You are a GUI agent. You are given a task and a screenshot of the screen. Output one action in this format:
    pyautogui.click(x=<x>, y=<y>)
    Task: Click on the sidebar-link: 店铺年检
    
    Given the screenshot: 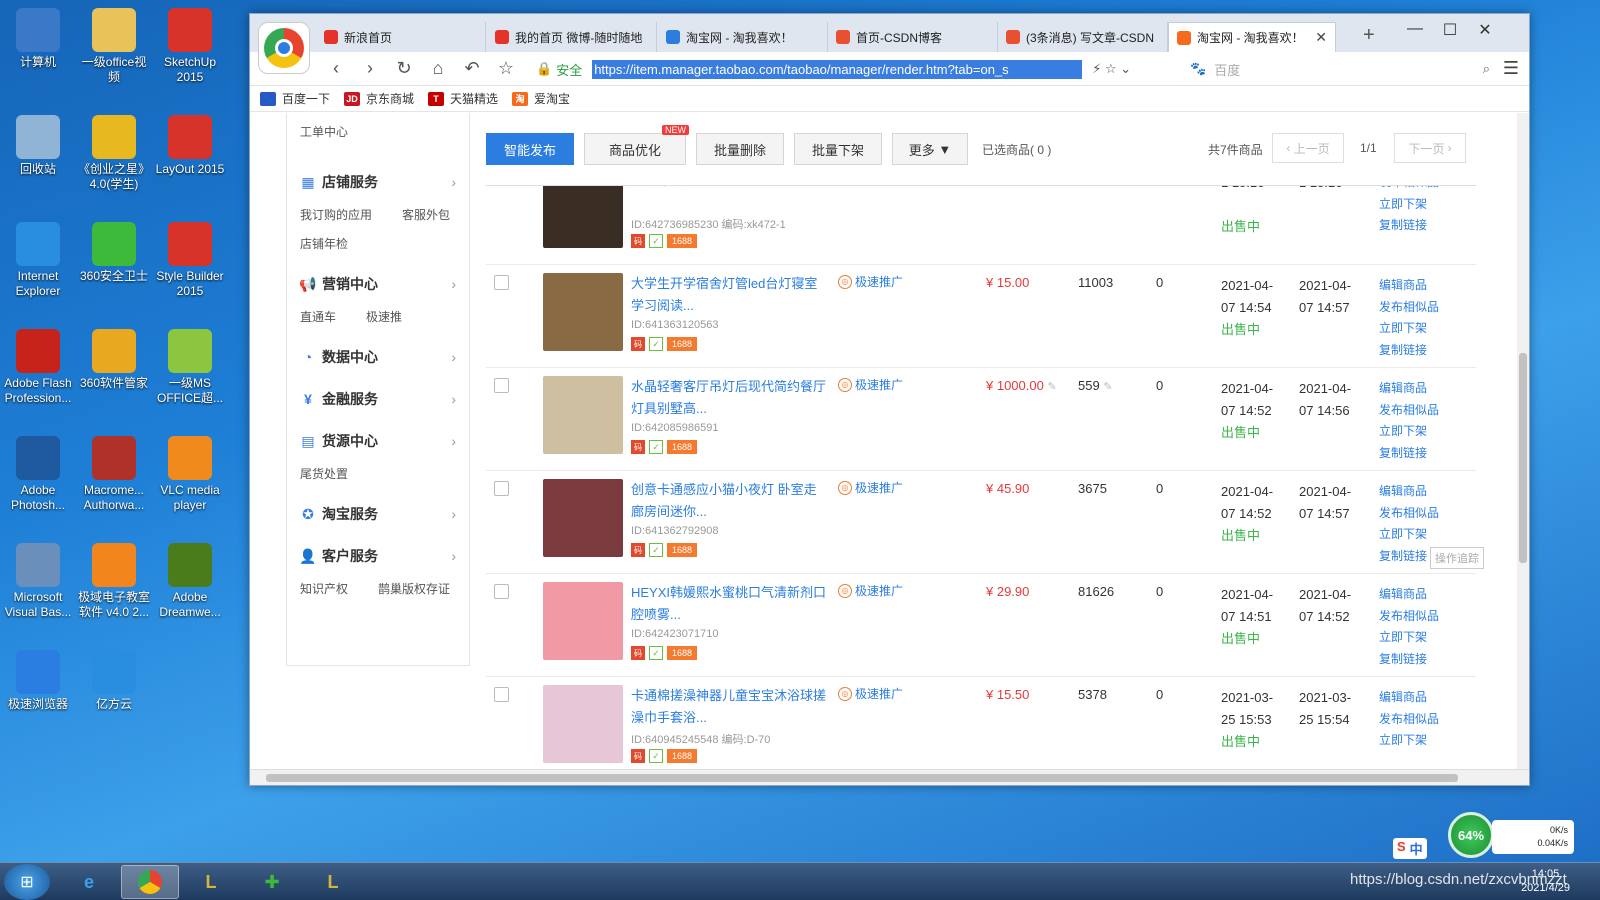 What is the action you would take?
    pyautogui.click(x=324, y=243)
    